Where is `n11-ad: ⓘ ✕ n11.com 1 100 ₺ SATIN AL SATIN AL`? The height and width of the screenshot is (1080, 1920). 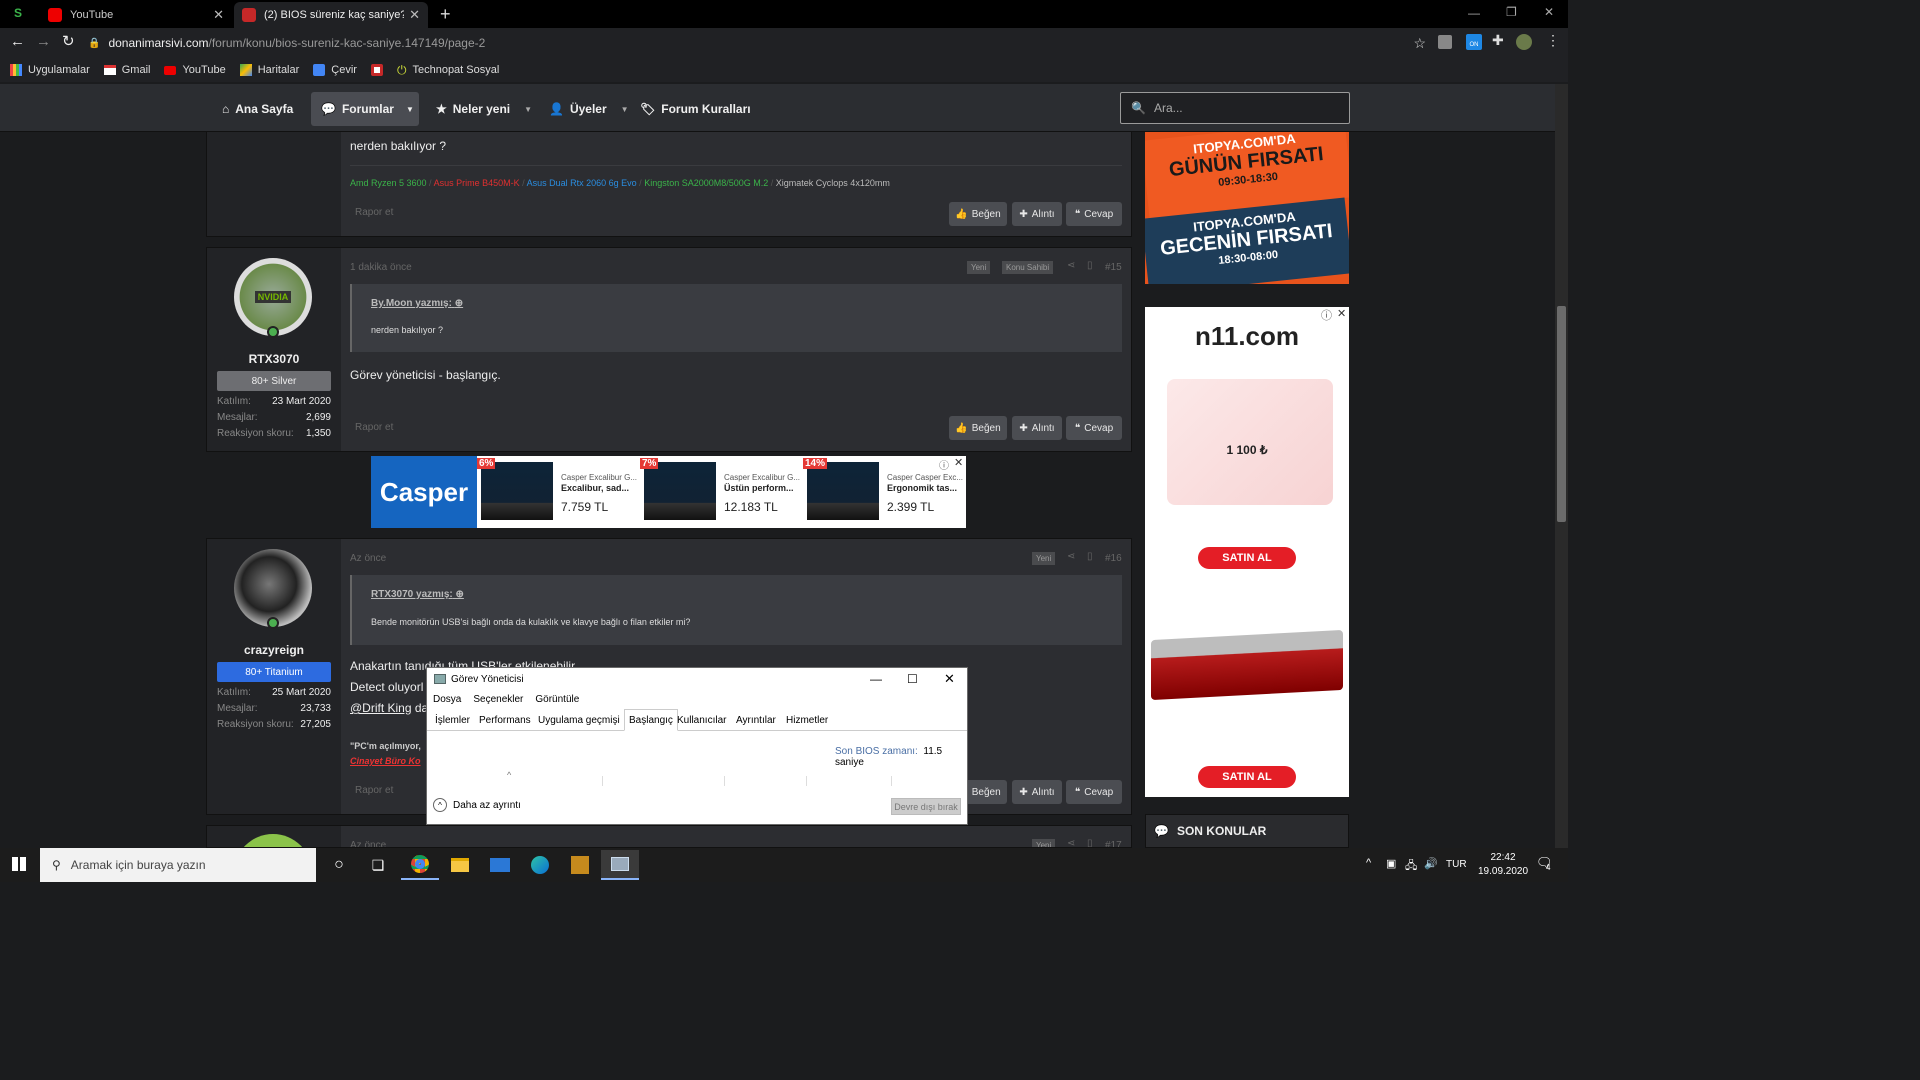 n11-ad: ⓘ ✕ n11.com 1 100 ₺ SATIN AL SATIN AL is located at coordinates (1247, 552).